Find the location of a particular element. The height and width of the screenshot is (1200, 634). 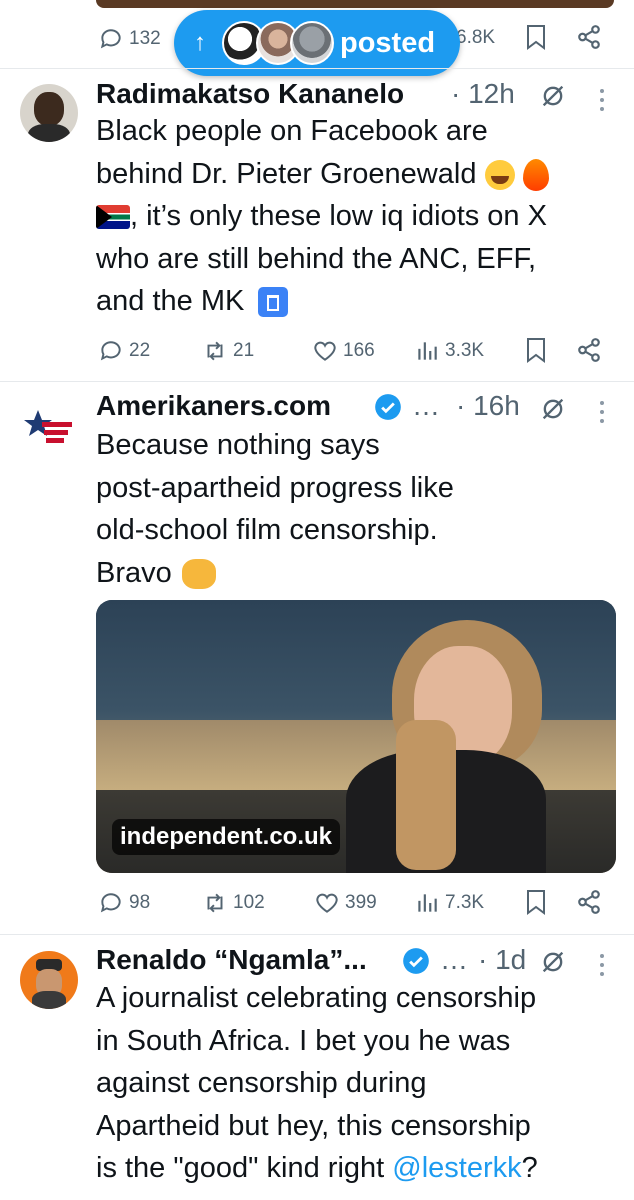

litter-bin-emoji is located at coordinates (273, 302).